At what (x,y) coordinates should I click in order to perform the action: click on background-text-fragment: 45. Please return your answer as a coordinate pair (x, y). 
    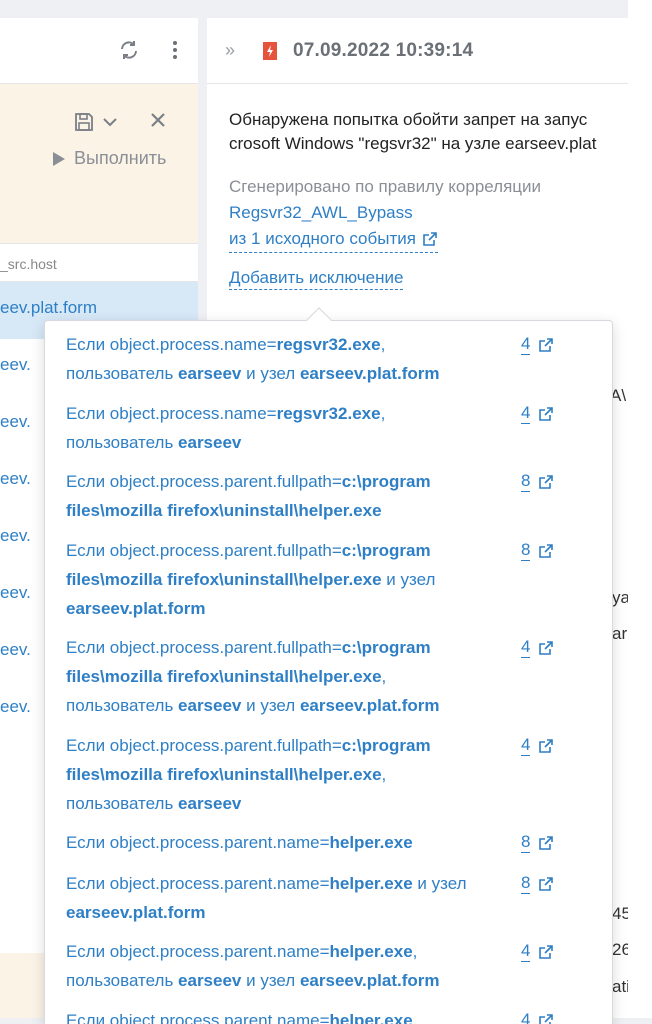
    Looking at the image, I should click on (620, 913).